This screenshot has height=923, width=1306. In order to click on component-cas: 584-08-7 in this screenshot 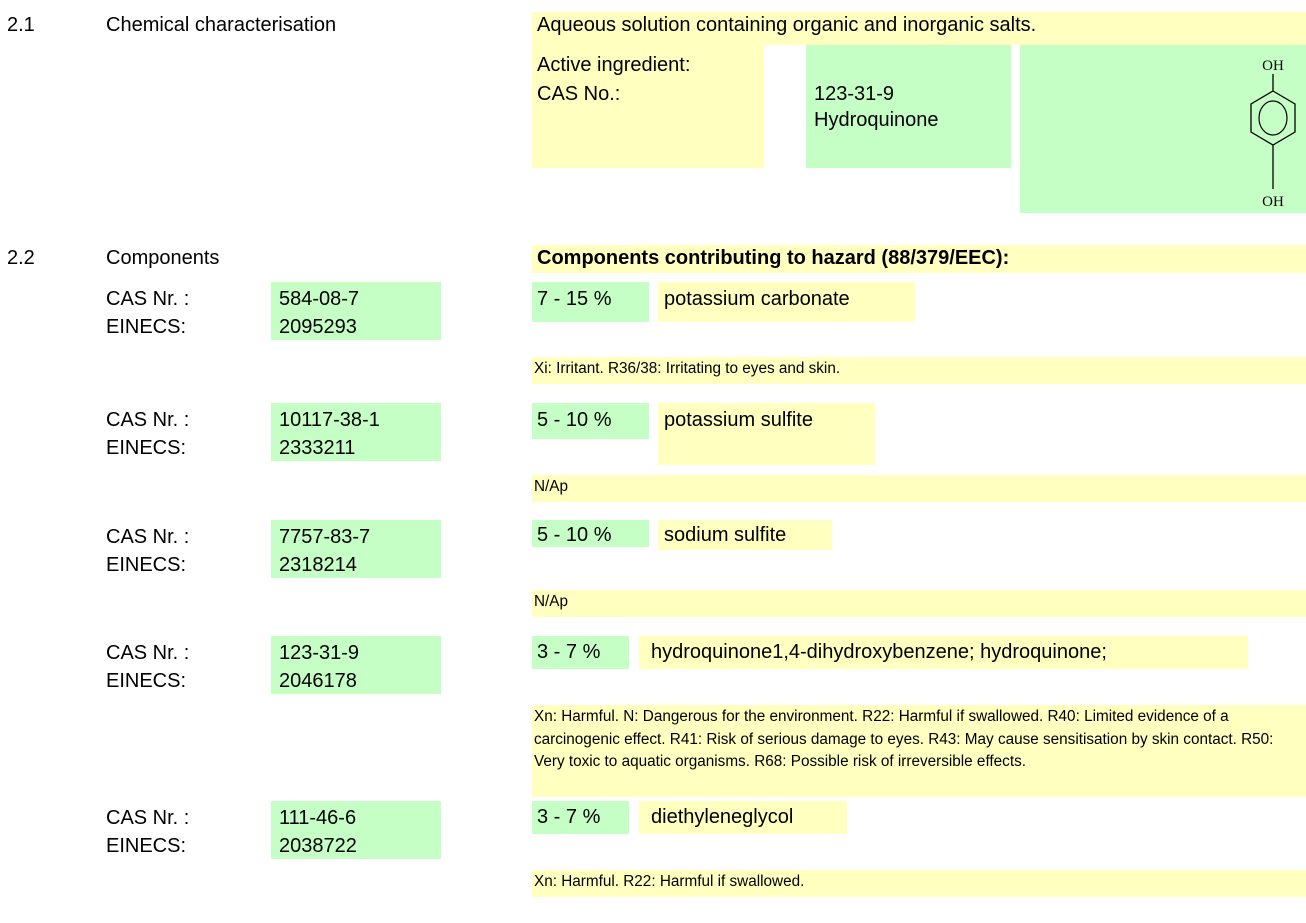, I will do `click(319, 299)`.